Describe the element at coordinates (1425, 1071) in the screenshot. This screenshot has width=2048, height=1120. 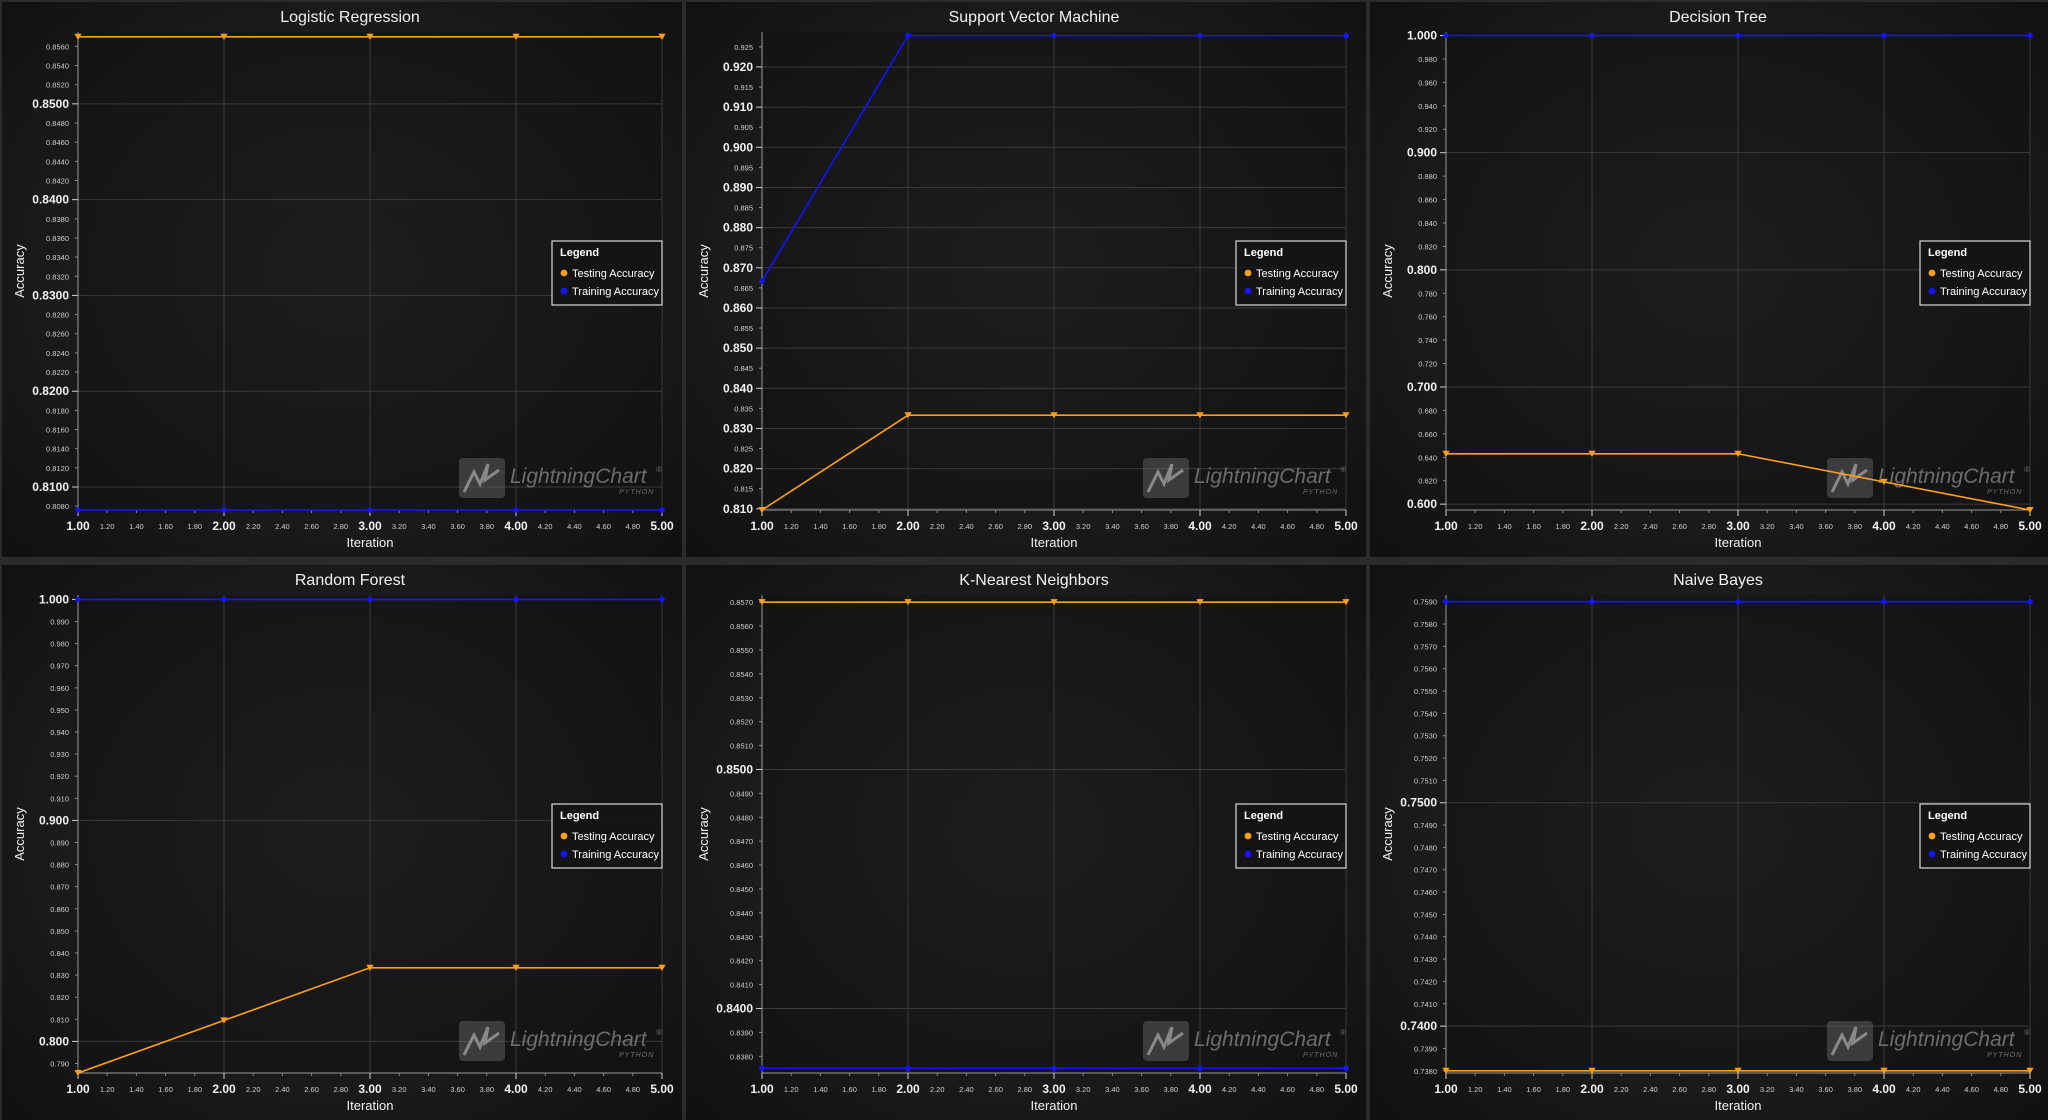
I see `y-minor-tick-label: 0.7380` at that location.